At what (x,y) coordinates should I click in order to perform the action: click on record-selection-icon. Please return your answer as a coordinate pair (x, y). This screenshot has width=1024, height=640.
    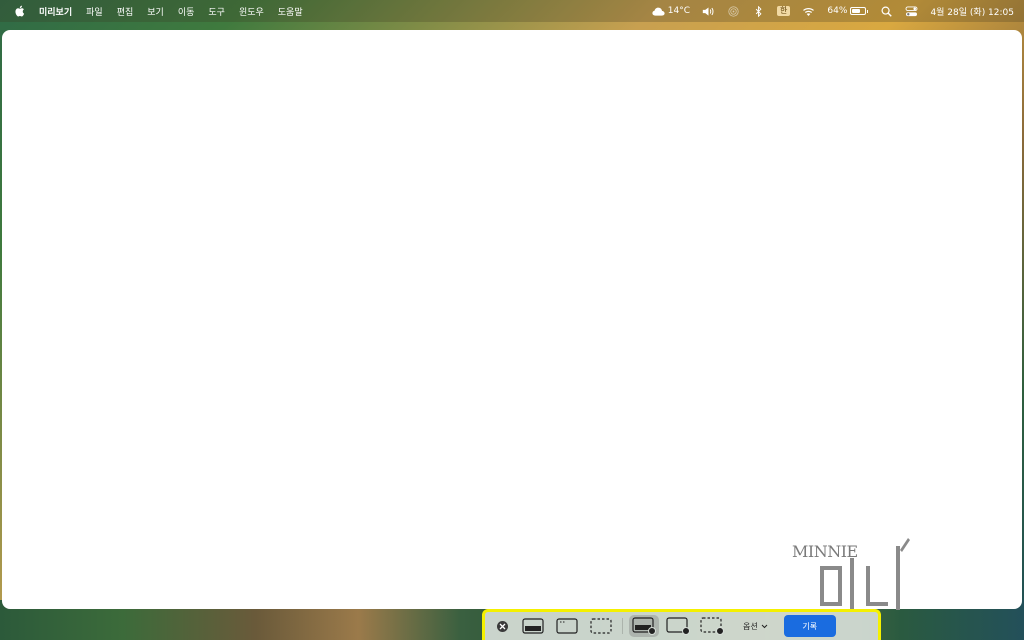
    Looking at the image, I should click on (712, 626).